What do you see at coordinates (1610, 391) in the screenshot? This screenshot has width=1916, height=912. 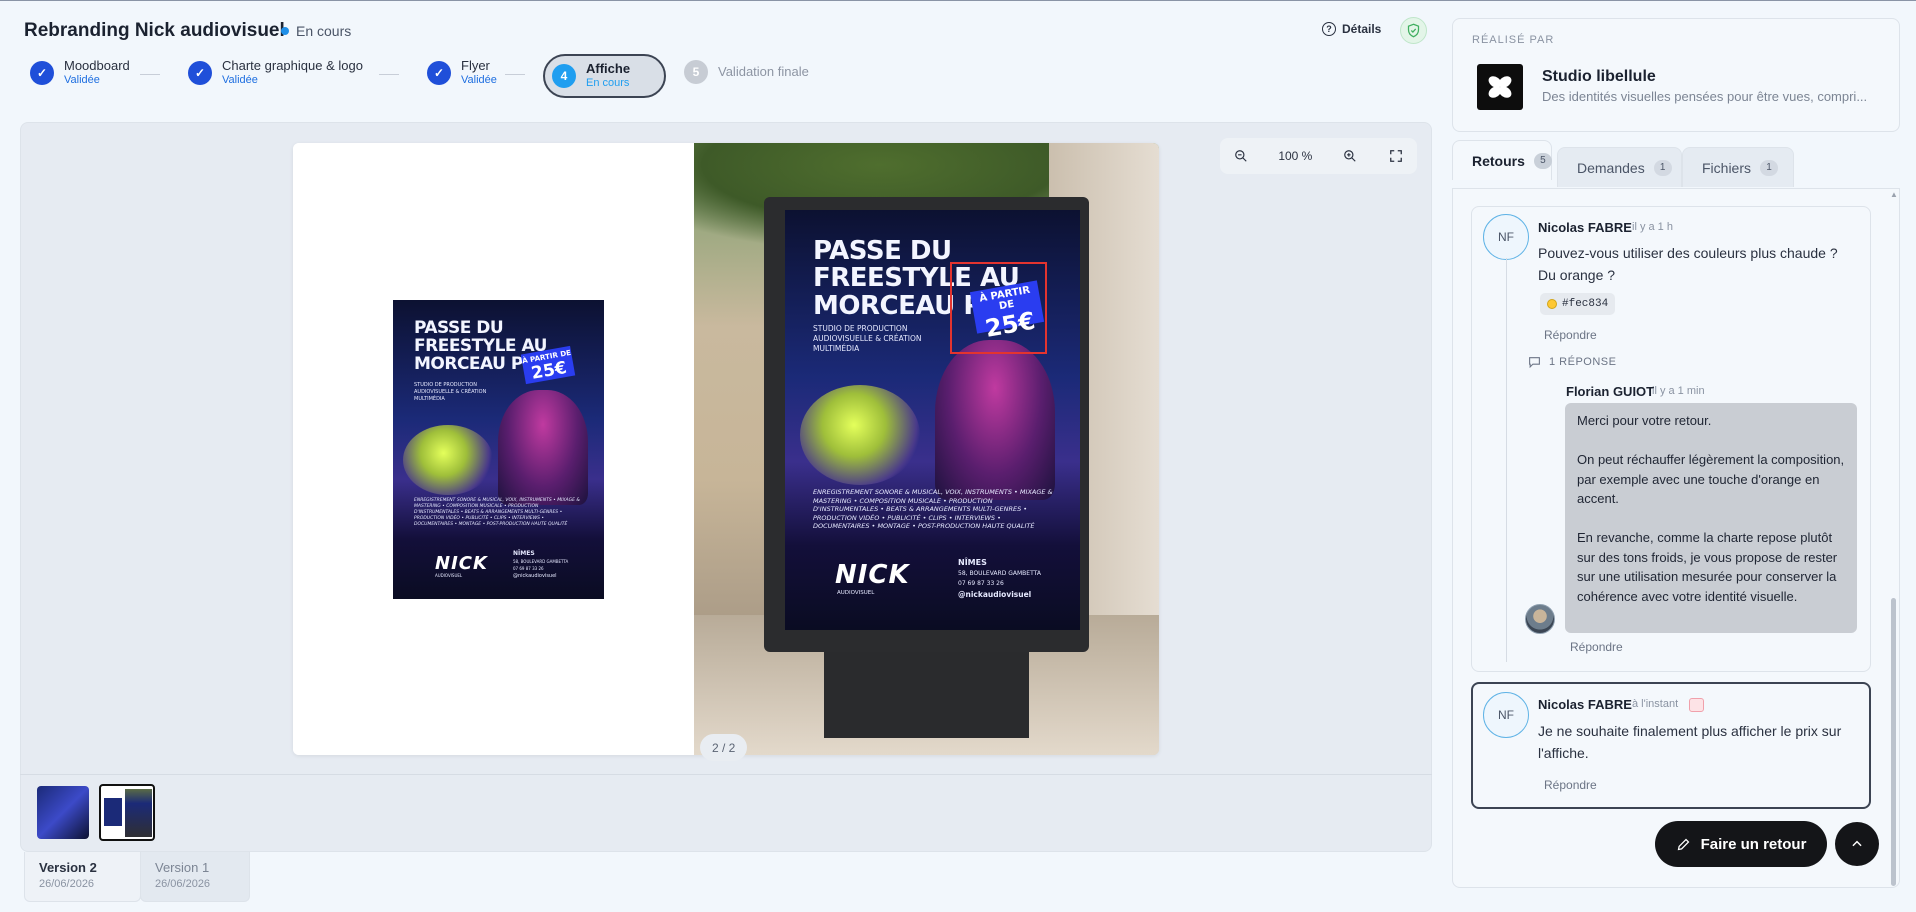 I see `reply-author: Florian GUIOT` at bounding box center [1610, 391].